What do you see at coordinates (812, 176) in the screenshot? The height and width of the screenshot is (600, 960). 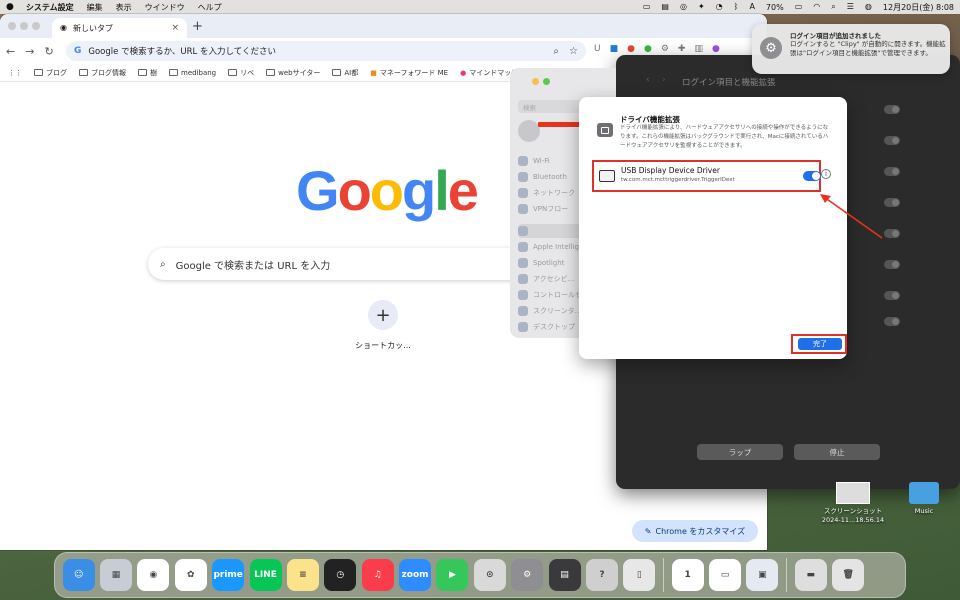 I see `driver-enable-toggle` at bounding box center [812, 176].